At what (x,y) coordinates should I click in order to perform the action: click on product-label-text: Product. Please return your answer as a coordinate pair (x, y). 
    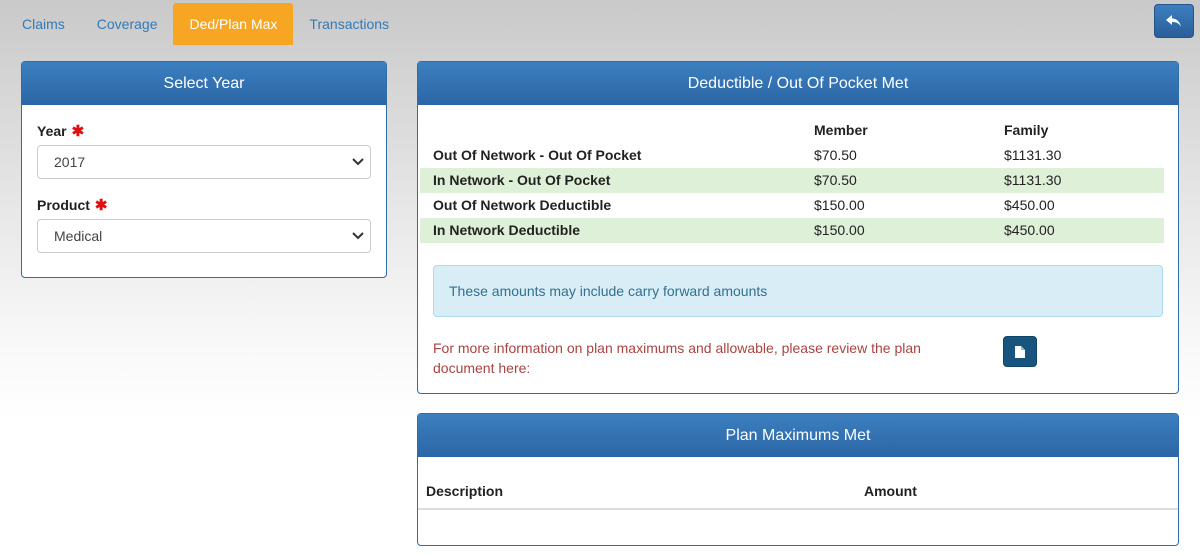
    Looking at the image, I should click on (63, 205).